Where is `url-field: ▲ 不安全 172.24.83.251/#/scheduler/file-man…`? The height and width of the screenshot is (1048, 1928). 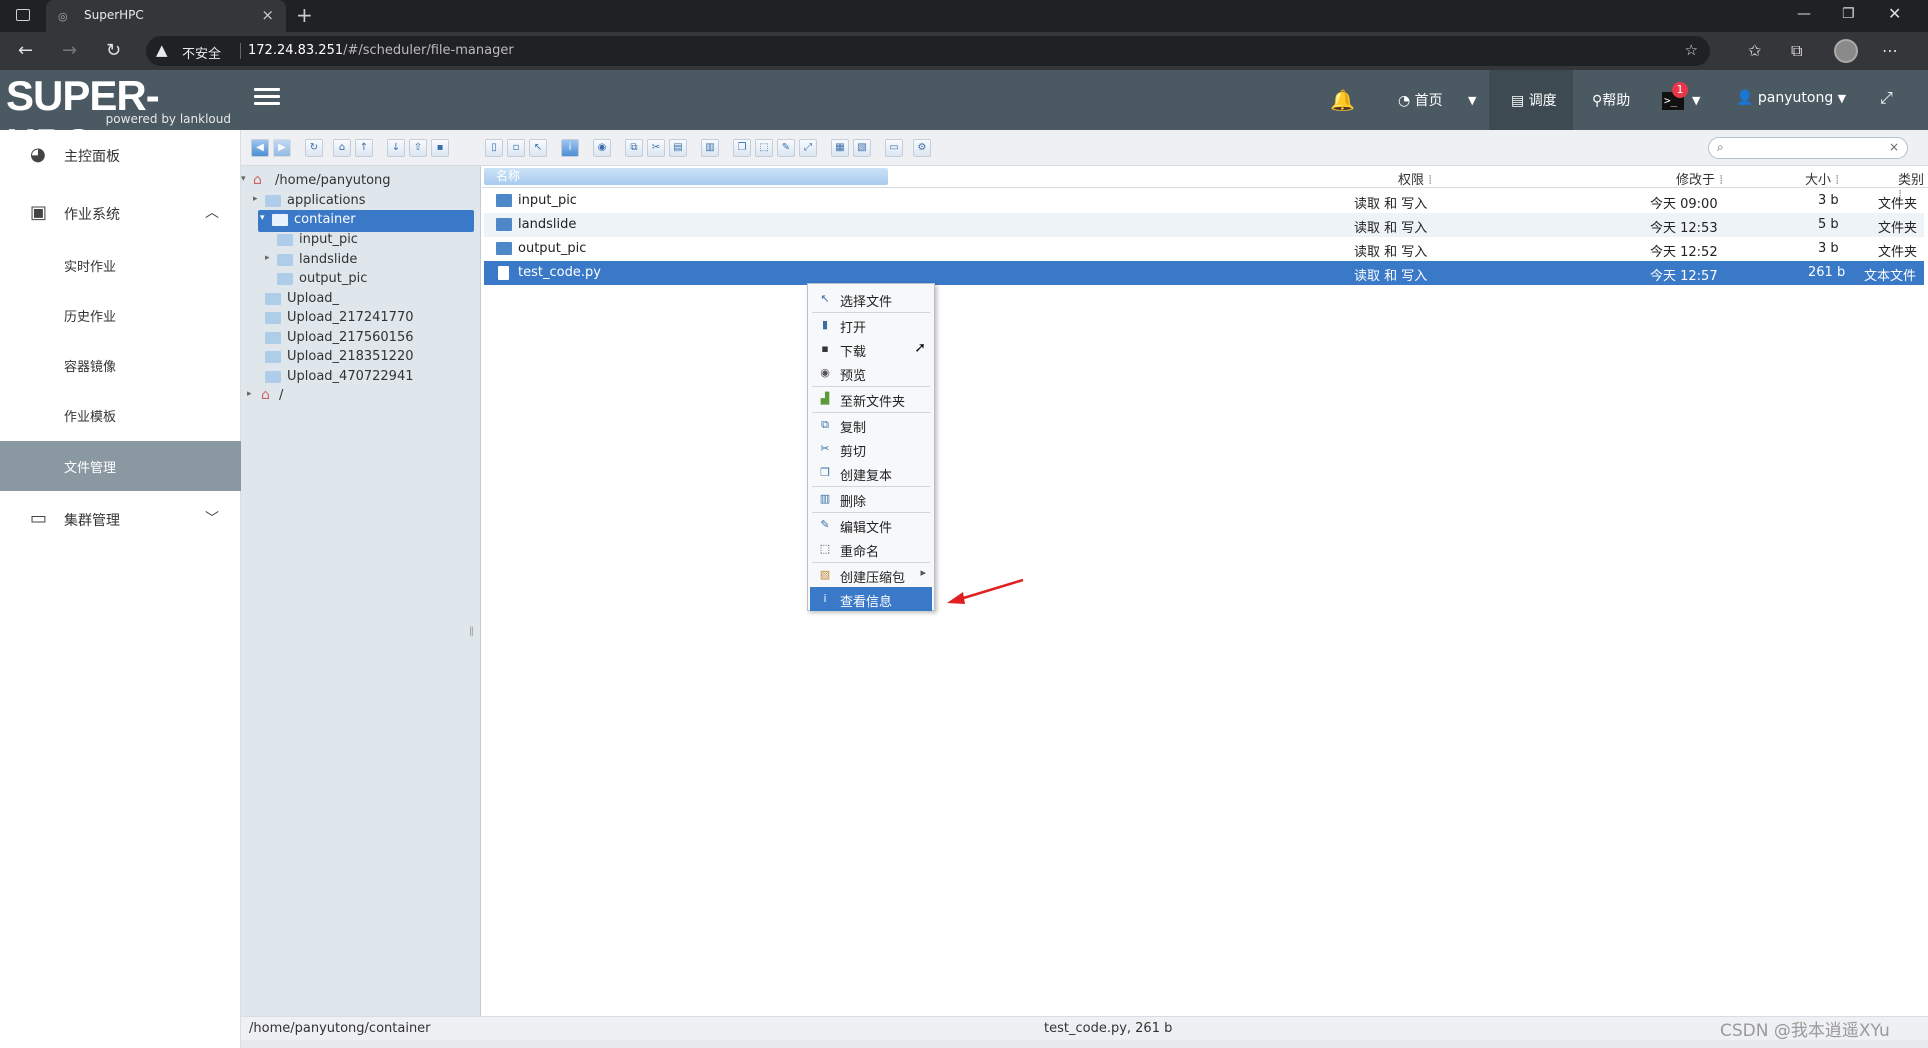 url-field: ▲ 不安全 172.24.83.251/#/scheduler/file-man… is located at coordinates (928, 51).